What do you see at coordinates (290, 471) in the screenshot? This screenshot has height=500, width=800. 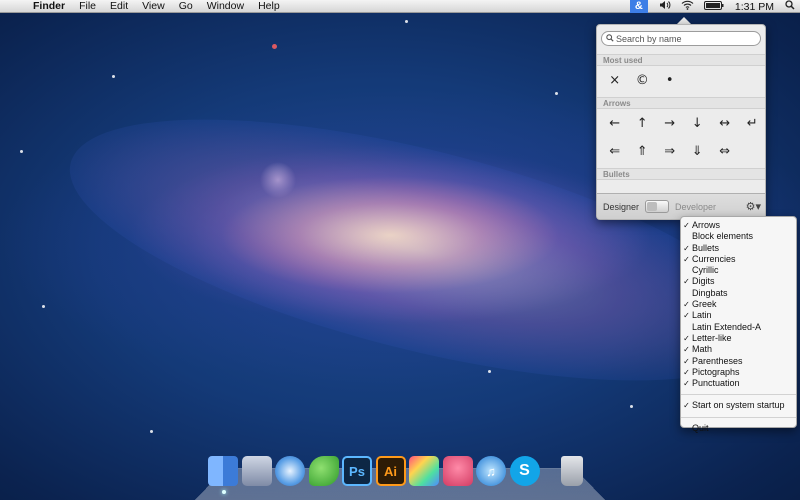 I see `dock-safari-icon` at bounding box center [290, 471].